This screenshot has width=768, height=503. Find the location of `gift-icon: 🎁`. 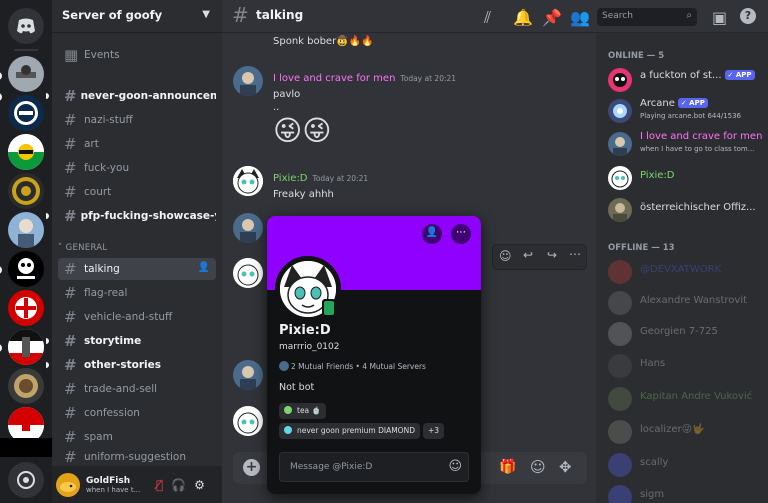

gift-icon: 🎁 is located at coordinates (507, 467).